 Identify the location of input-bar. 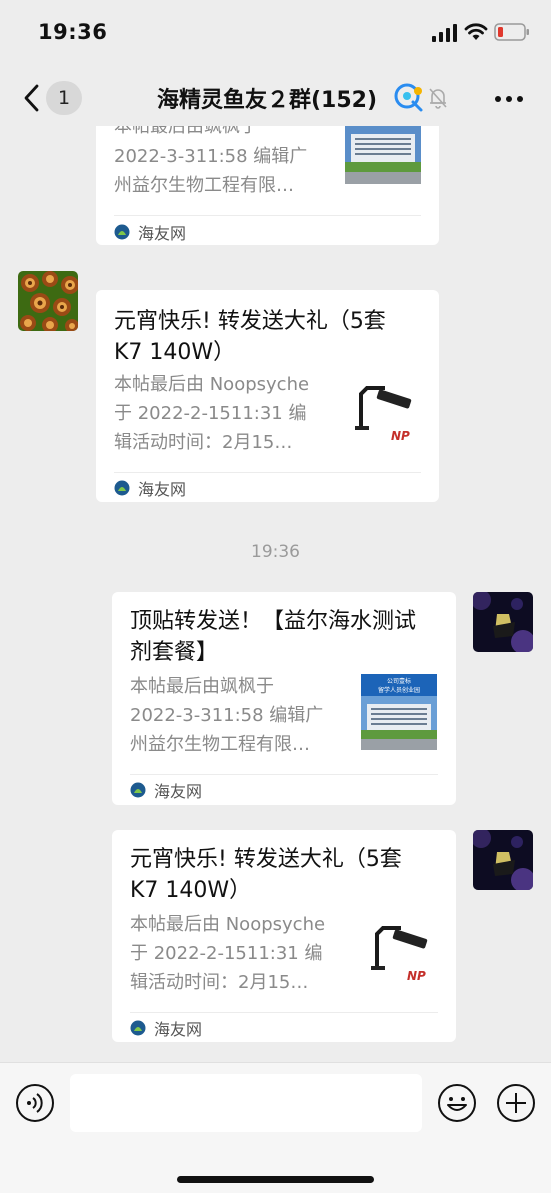
(275, 1127).